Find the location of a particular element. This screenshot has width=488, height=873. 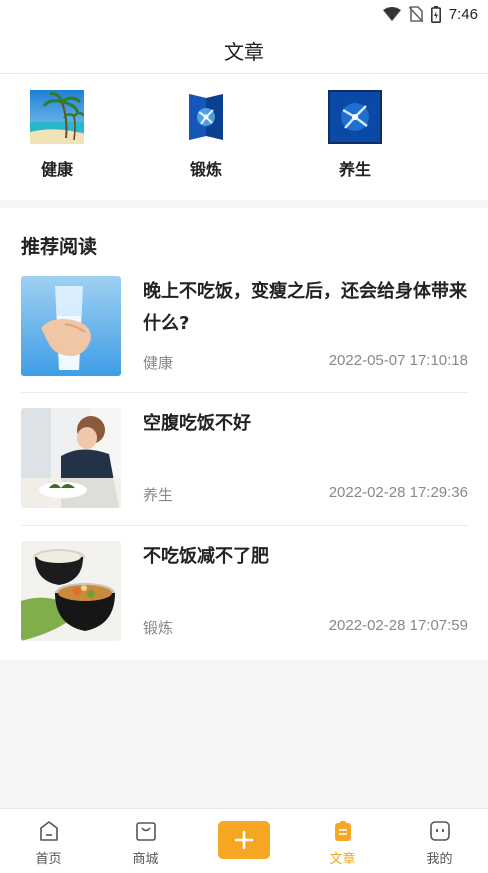

home-icon is located at coordinates (48, 831).